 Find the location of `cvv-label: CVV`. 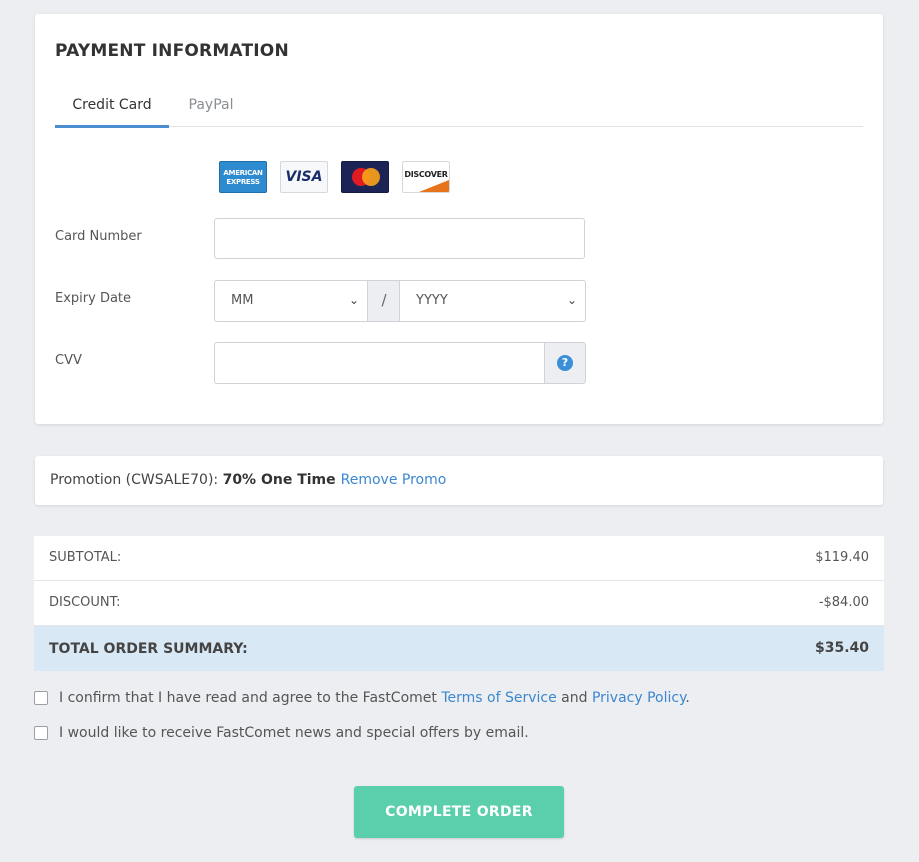

cvv-label: CVV is located at coordinates (68, 360).